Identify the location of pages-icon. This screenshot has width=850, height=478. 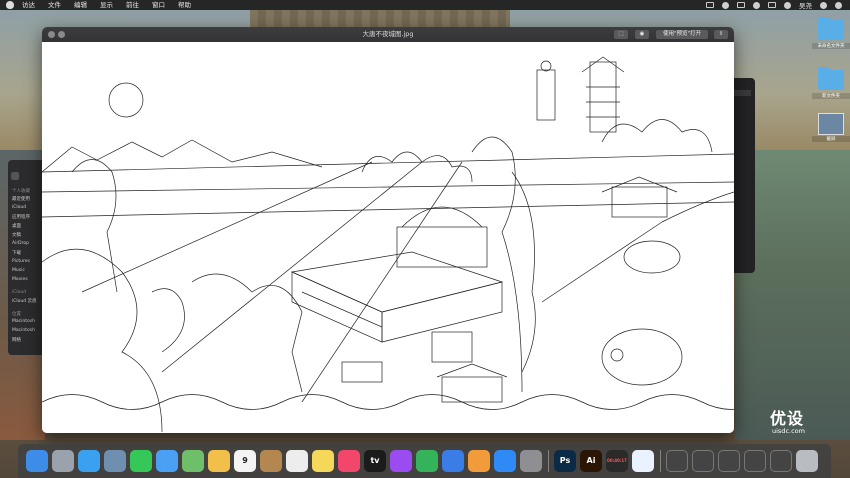
(479, 461).